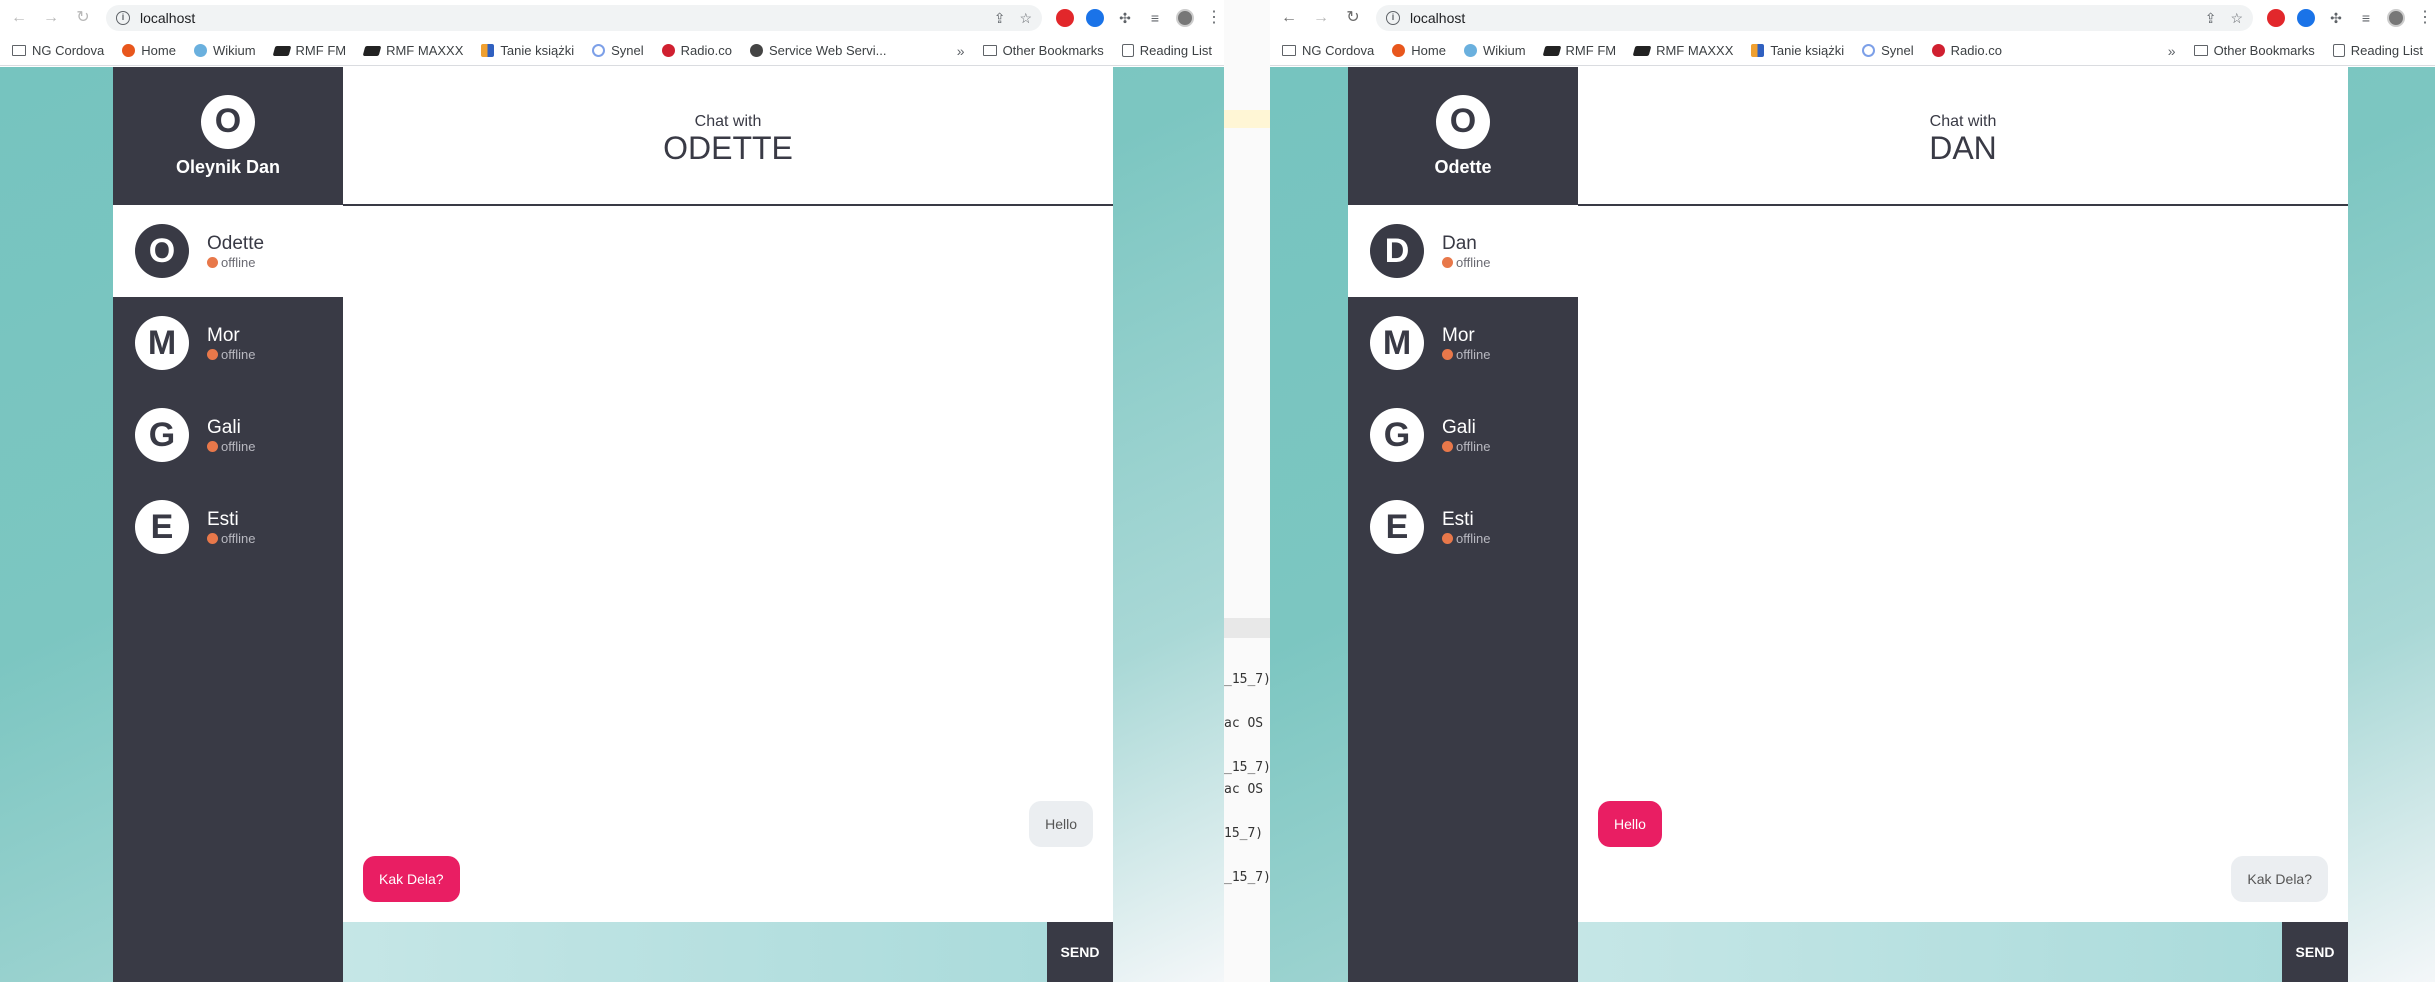 The image size is (2435, 982). Describe the element at coordinates (129, 50) in the screenshot. I see `home-favicon` at that location.